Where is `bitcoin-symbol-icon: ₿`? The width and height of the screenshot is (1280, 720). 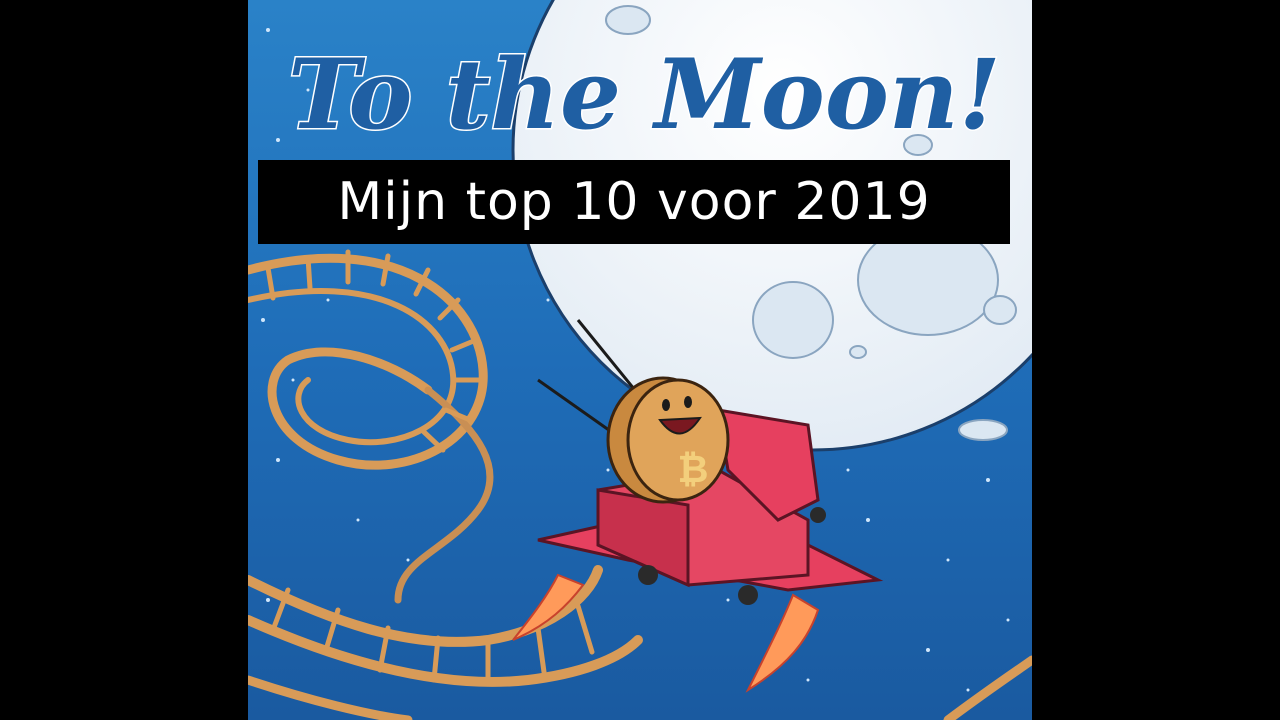
bitcoin-symbol-icon: ₿ is located at coordinates (693, 469).